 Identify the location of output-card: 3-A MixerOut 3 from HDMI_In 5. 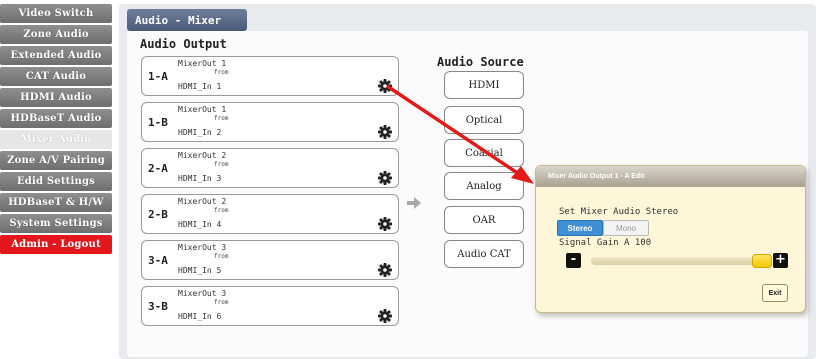
(270, 260).